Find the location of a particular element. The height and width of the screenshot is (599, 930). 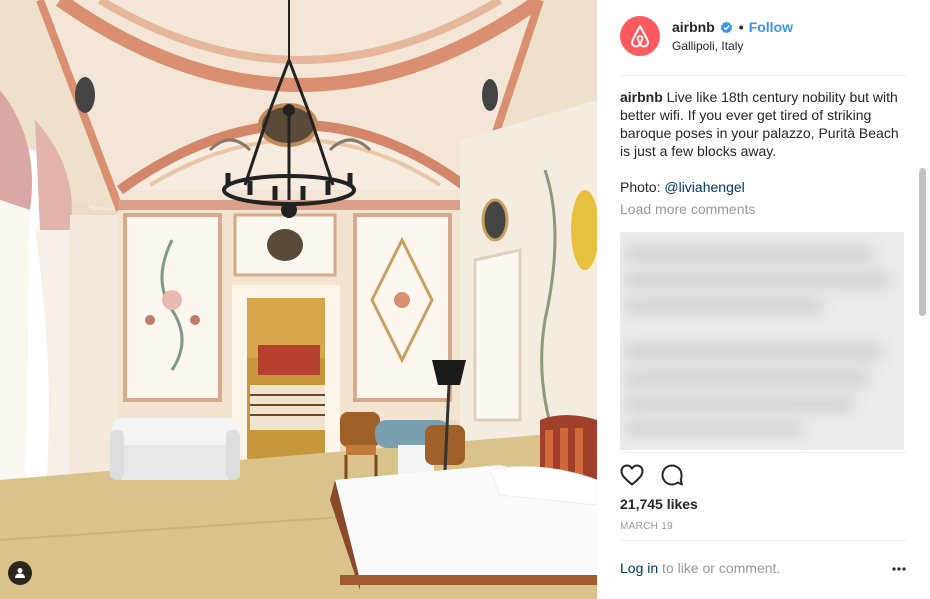

comment-bubble-icon is located at coordinates (672, 475).